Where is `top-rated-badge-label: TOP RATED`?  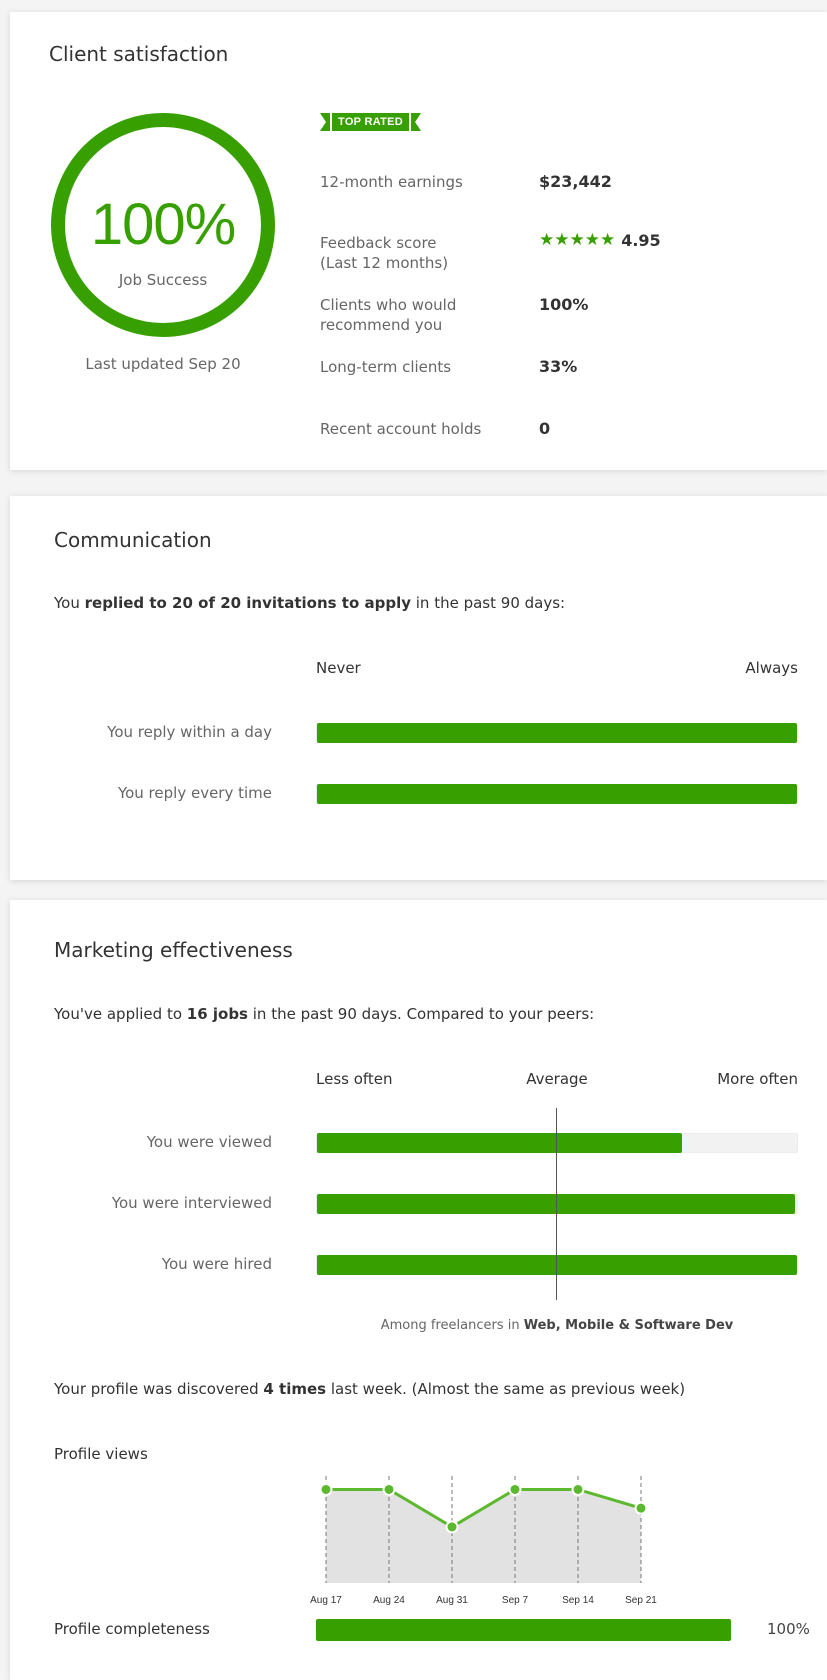
top-rated-badge-label: TOP RATED is located at coordinates (371, 122).